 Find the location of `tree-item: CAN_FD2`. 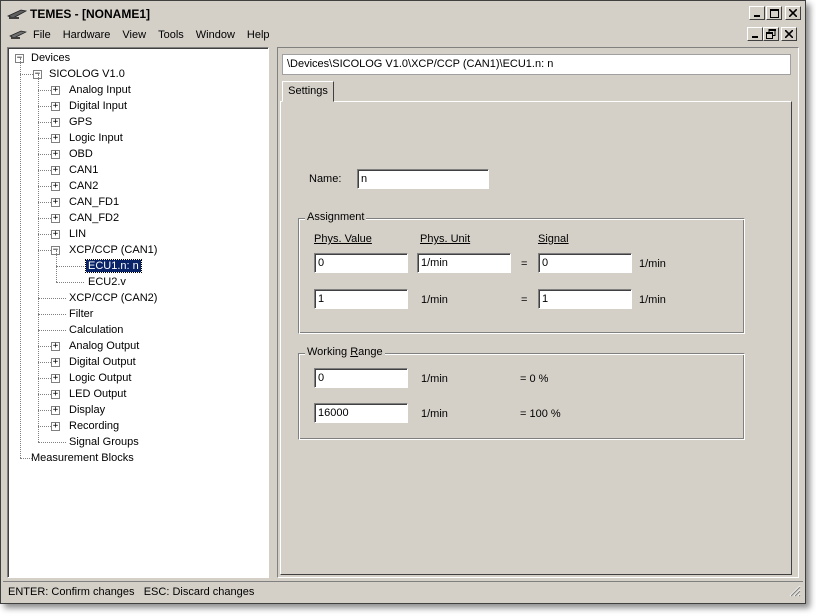

tree-item: CAN_FD2 is located at coordinates (94, 218).